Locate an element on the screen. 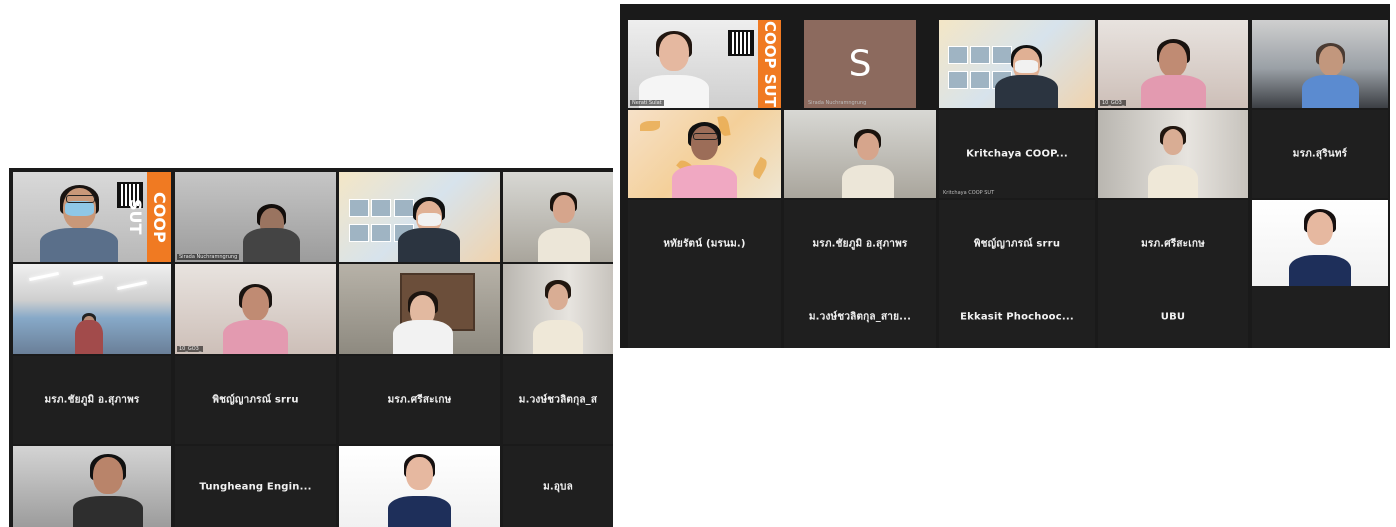 The height and width of the screenshot is (527, 1396). participant-name-tag: Nerati Sulat is located at coordinates (647, 103).